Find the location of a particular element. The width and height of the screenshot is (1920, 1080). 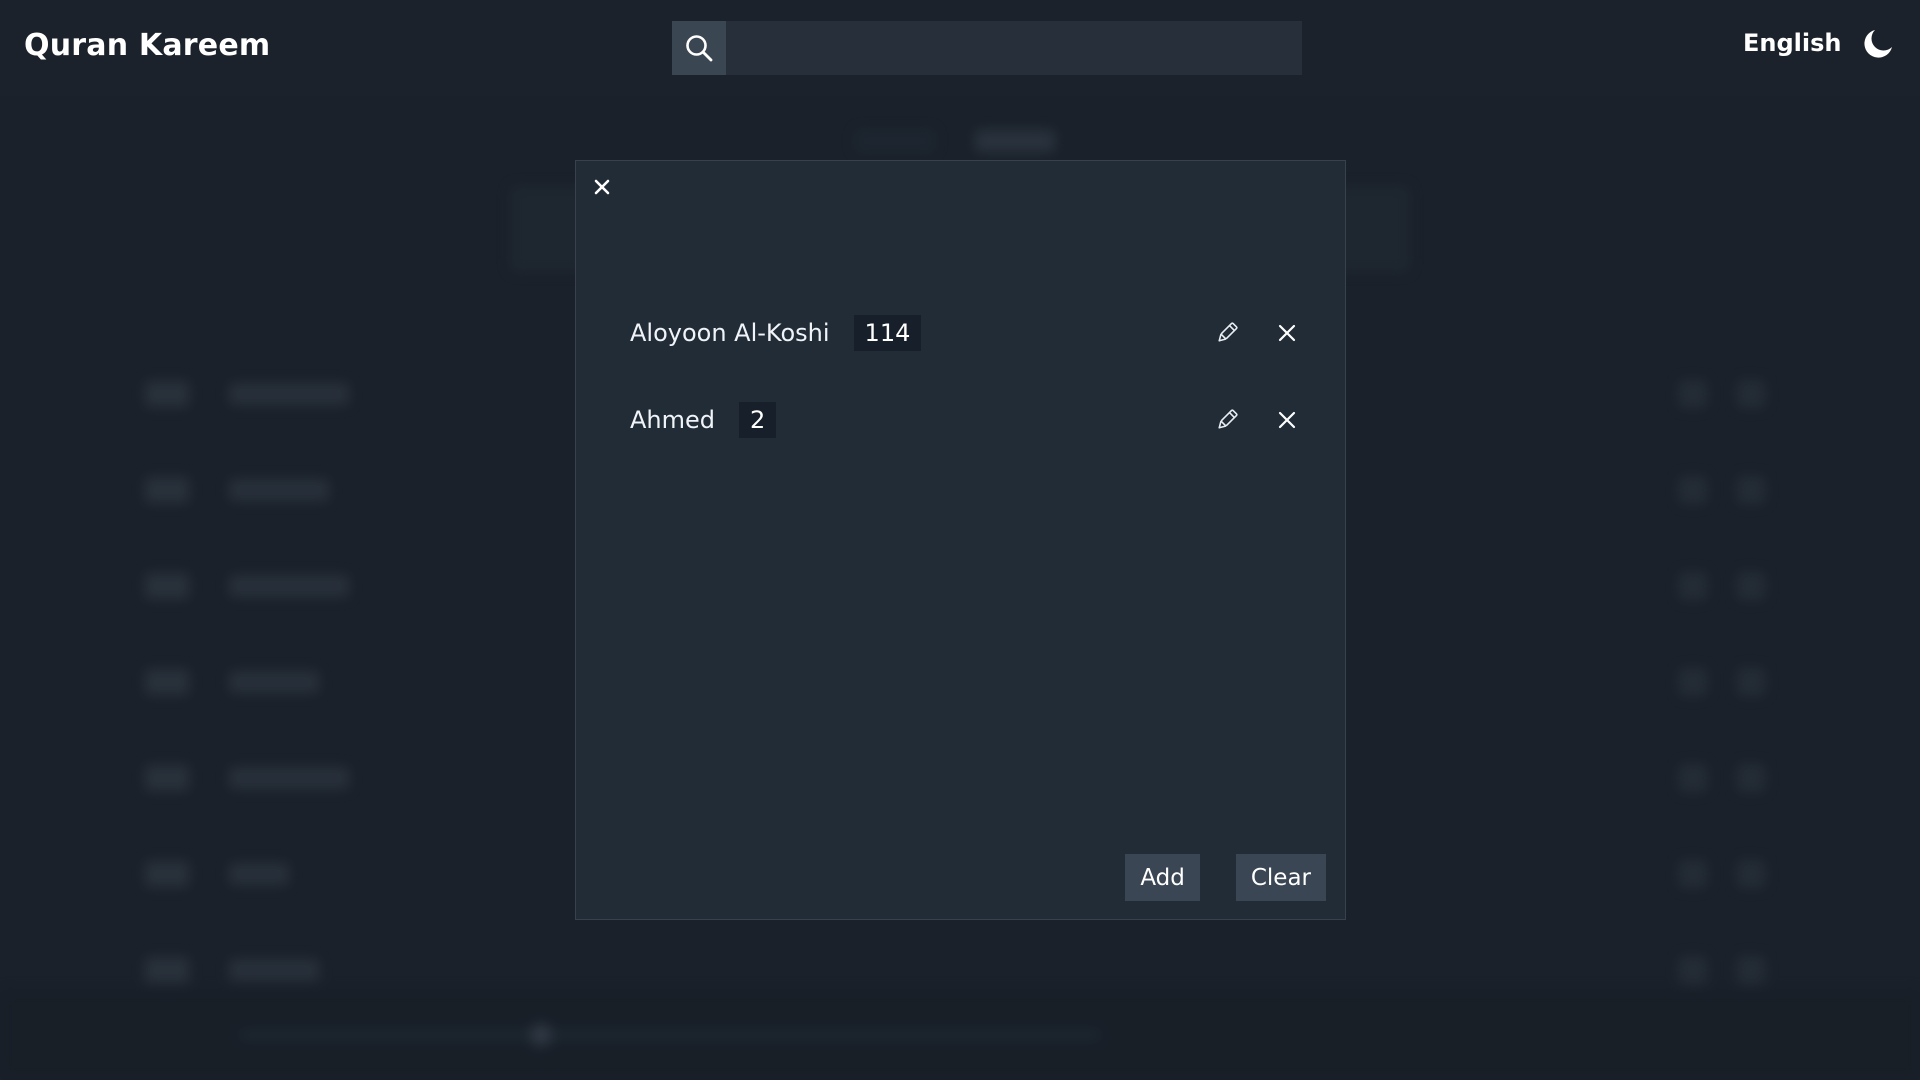

search-input is located at coordinates (1014, 48).